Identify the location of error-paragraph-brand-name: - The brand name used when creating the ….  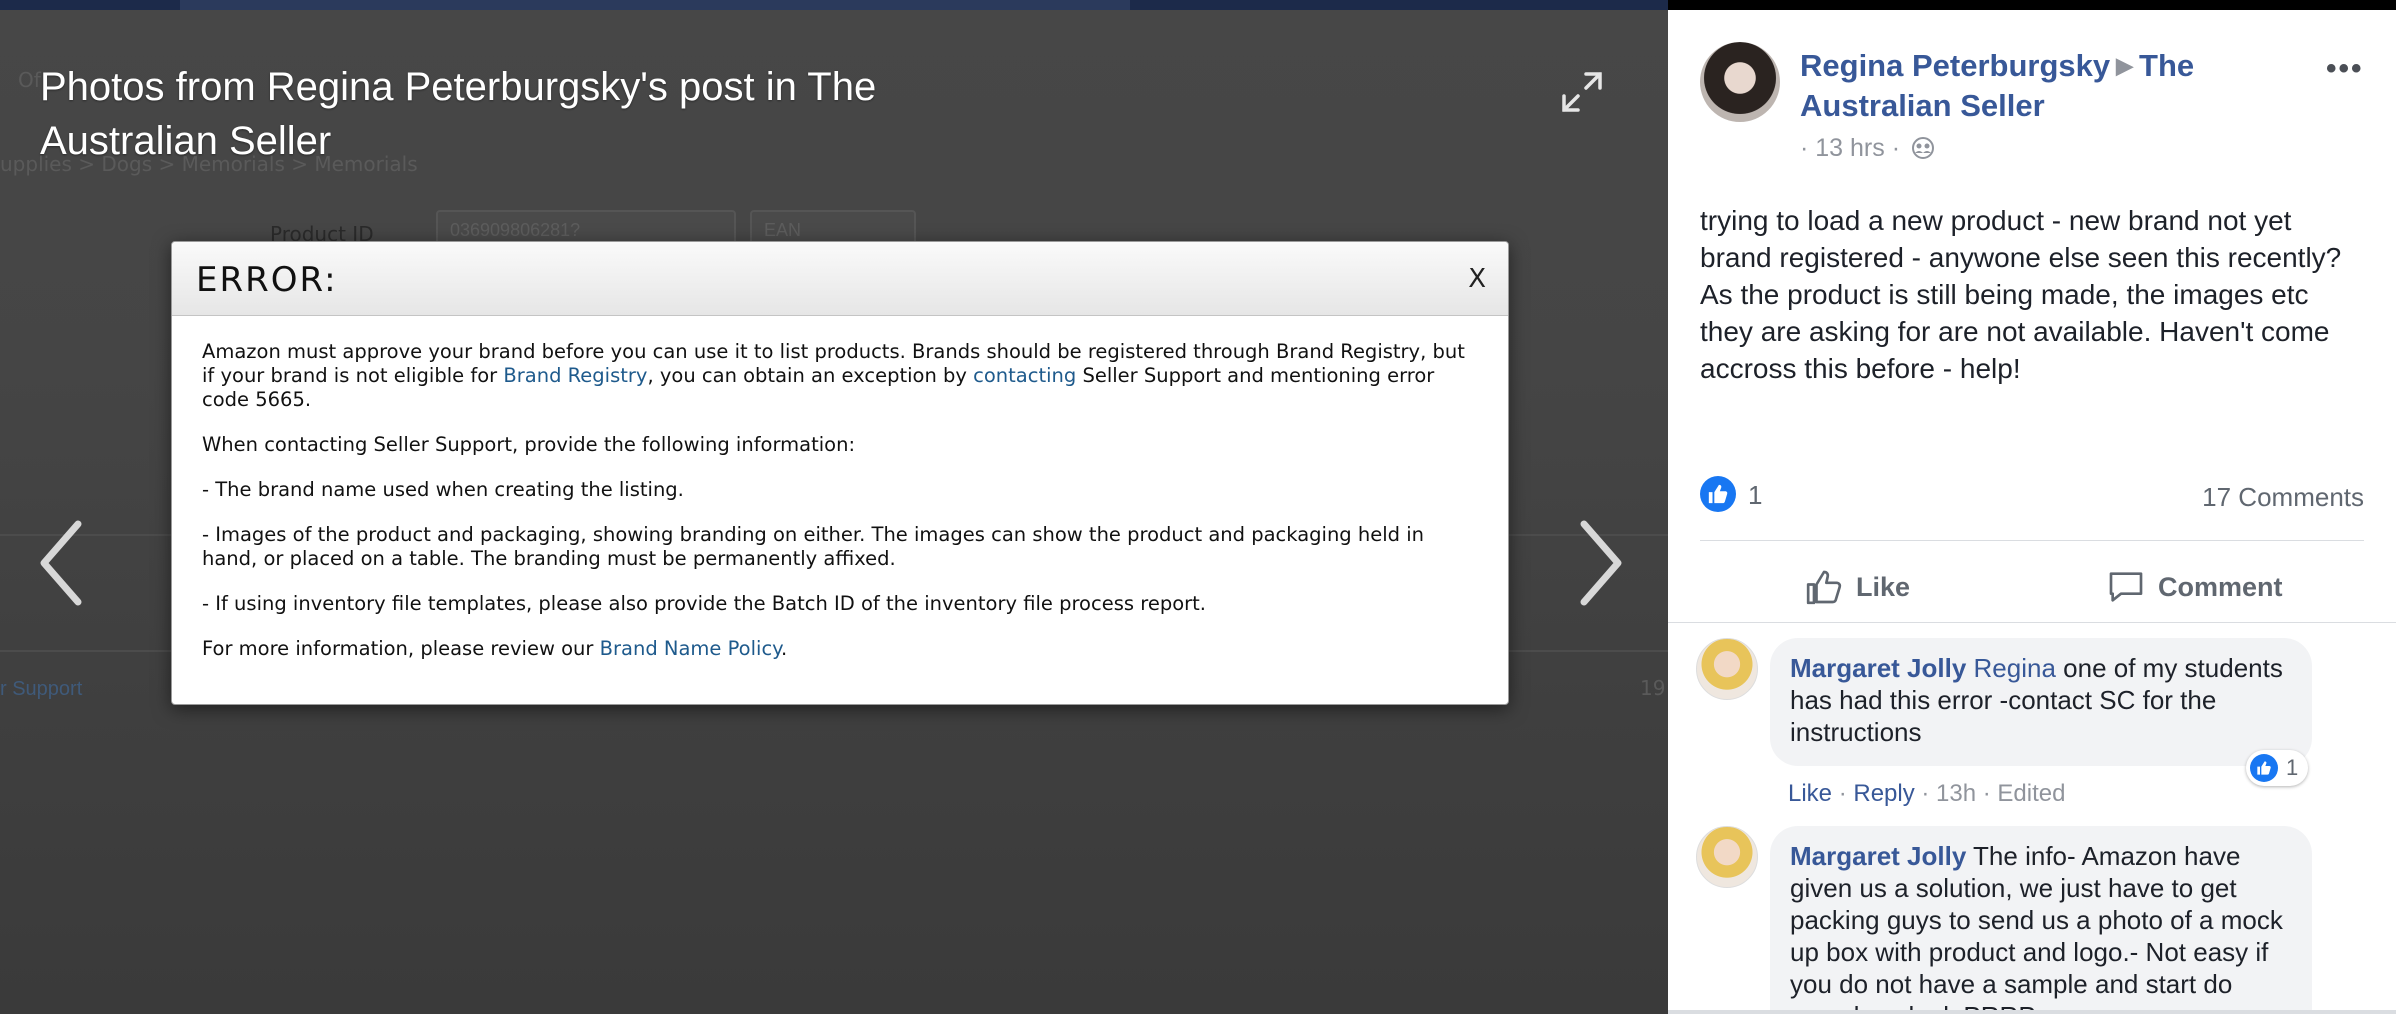
(443, 489).